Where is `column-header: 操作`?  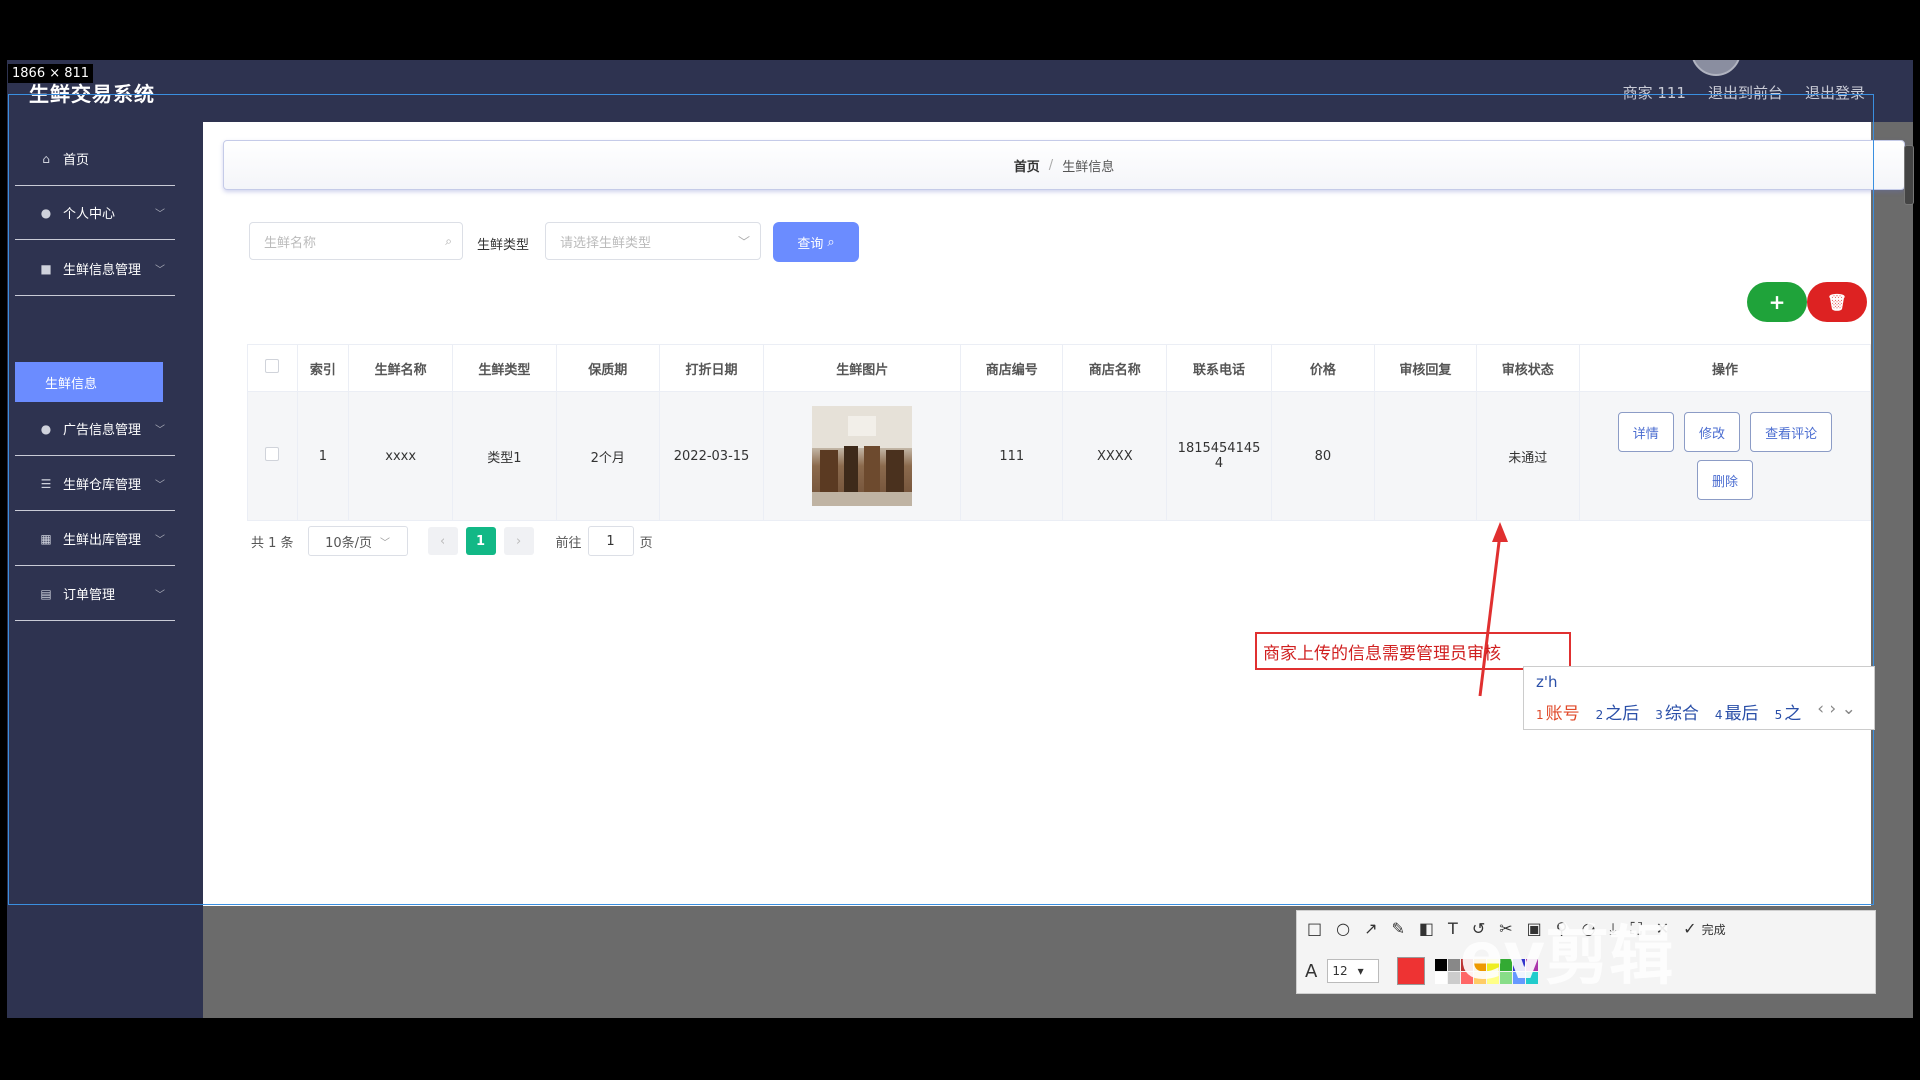 column-header: 操作 is located at coordinates (1725, 368).